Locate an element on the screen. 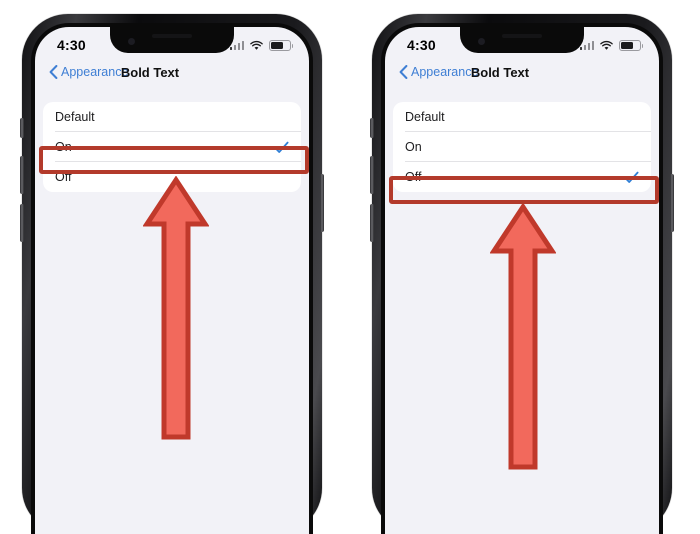 The width and height of the screenshot is (700, 534). options-list-wrap-left: Default On Off is located at coordinates (172, 139).